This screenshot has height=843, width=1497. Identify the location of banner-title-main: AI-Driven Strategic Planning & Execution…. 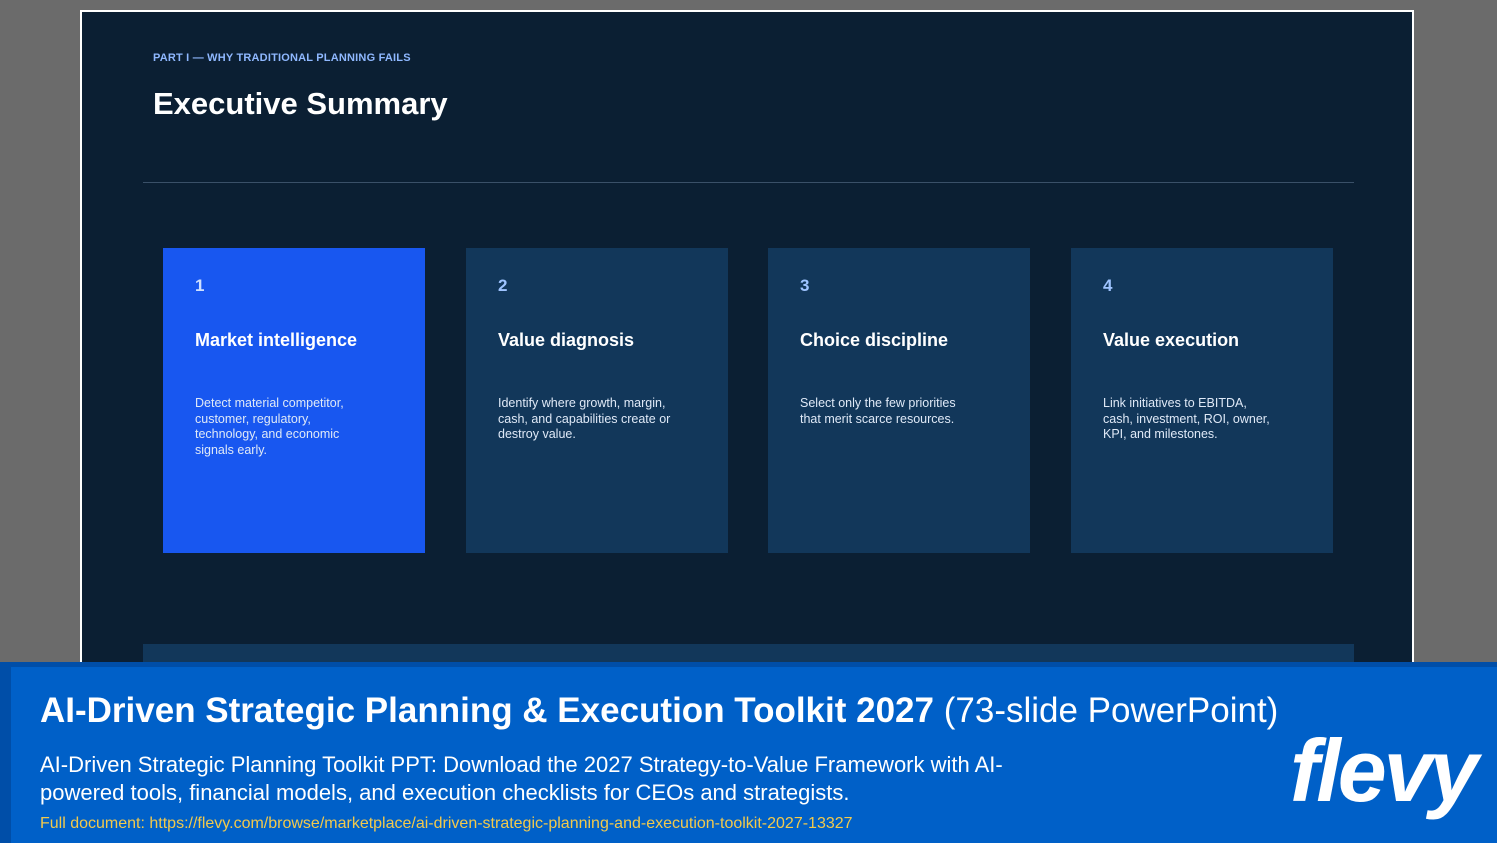
(487, 710).